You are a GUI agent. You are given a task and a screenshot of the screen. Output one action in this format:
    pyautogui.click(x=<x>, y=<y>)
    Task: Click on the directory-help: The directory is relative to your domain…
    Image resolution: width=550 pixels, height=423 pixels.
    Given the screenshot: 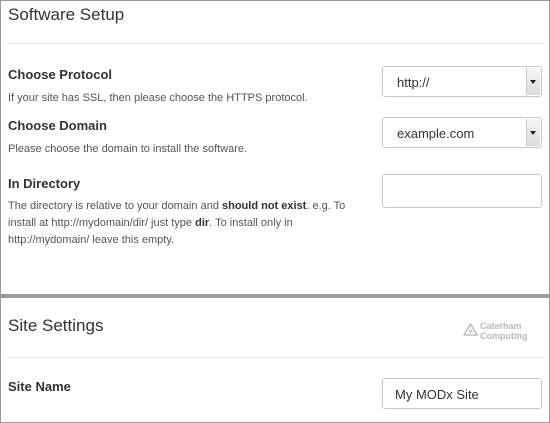 What is the action you would take?
    pyautogui.click(x=177, y=223)
    